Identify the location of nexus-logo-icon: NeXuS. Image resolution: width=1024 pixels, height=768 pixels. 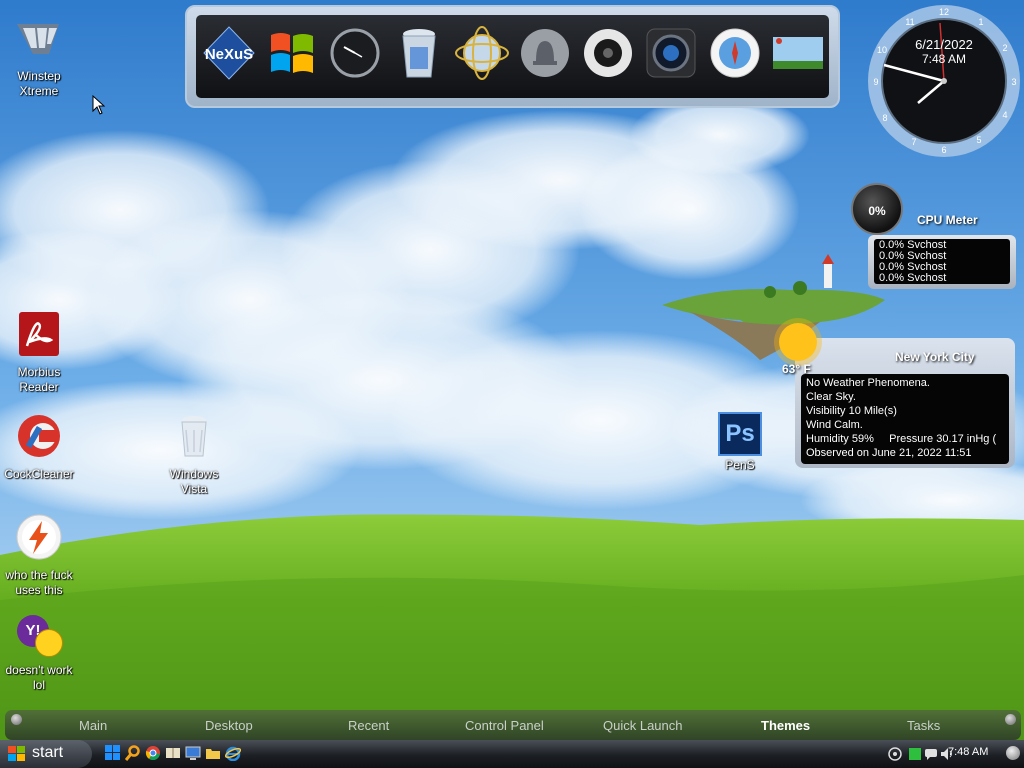
(229, 53).